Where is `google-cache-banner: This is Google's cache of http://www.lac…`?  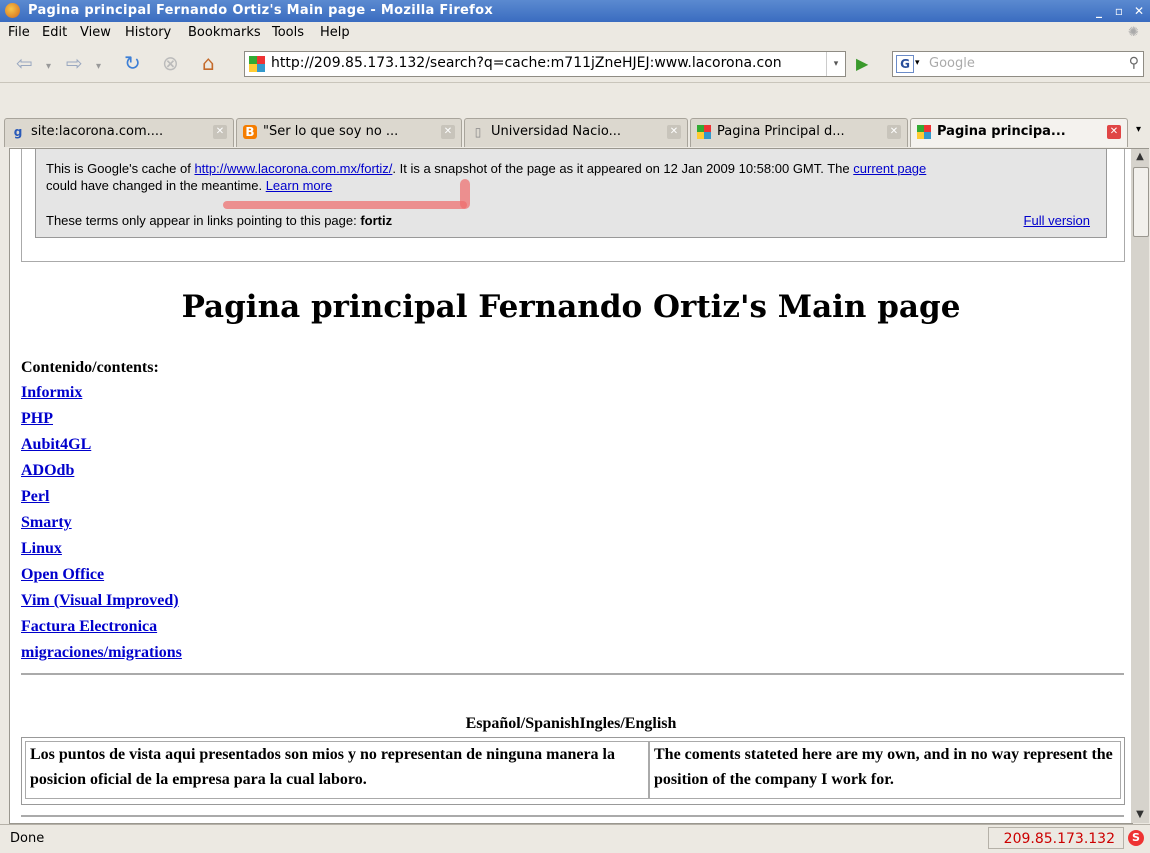
google-cache-banner: This is Google's cache of http://www.lac… is located at coordinates (571, 193).